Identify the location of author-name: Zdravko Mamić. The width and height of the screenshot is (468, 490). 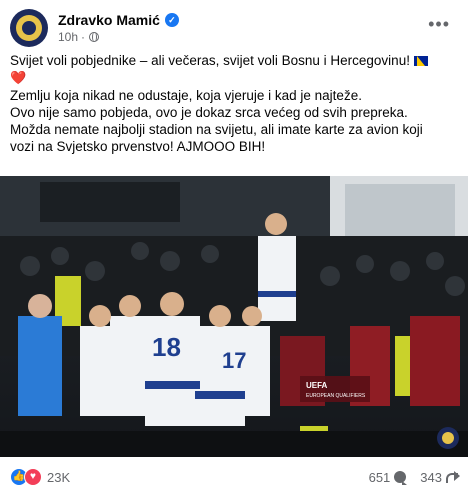
(109, 20).